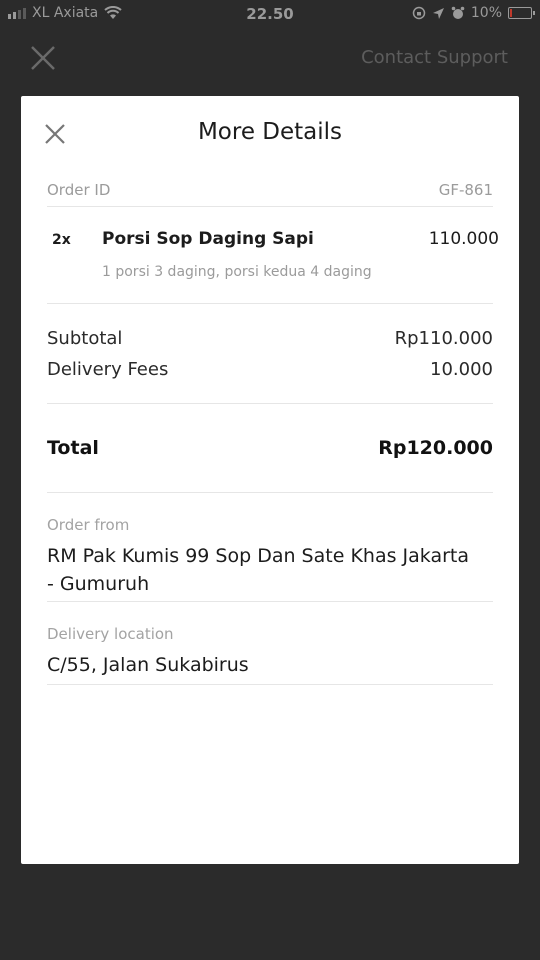  What do you see at coordinates (511, 13) in the screenshot?
I see `battery-level` at bounding box center [511, 13].